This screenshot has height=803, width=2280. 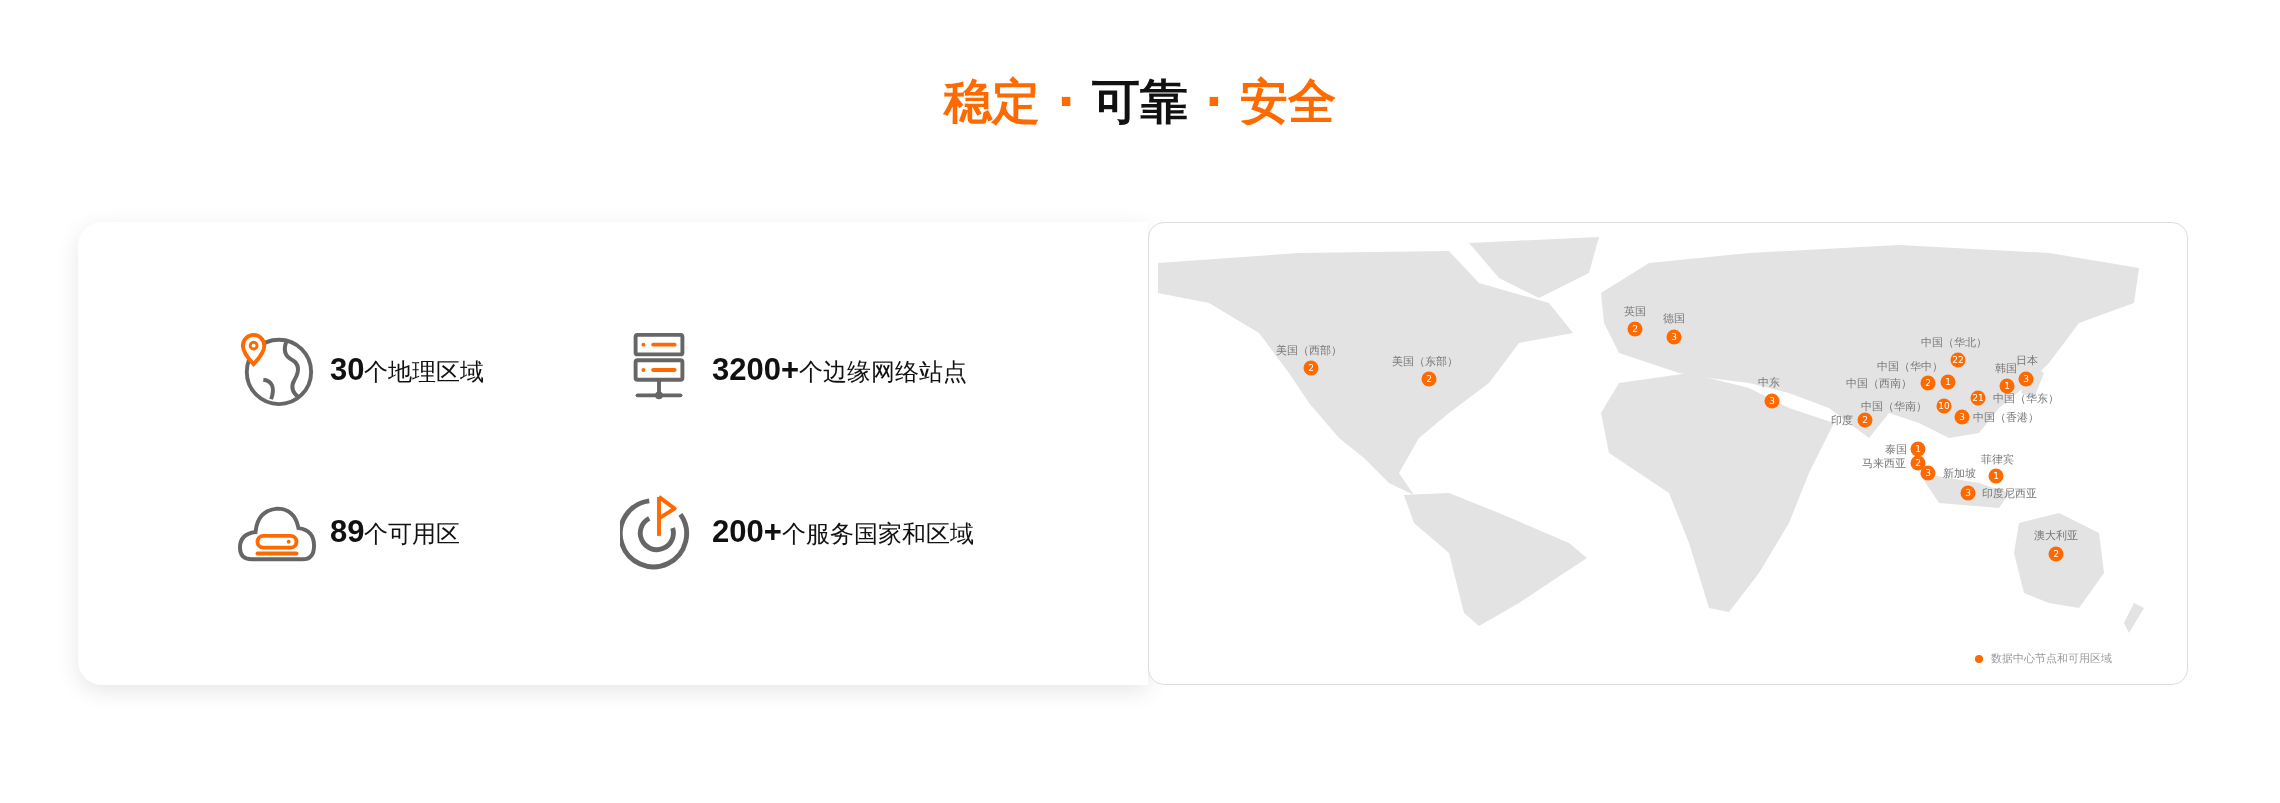 I want to click on region-label: 中国（华北）, so click(x=1954, y=342).